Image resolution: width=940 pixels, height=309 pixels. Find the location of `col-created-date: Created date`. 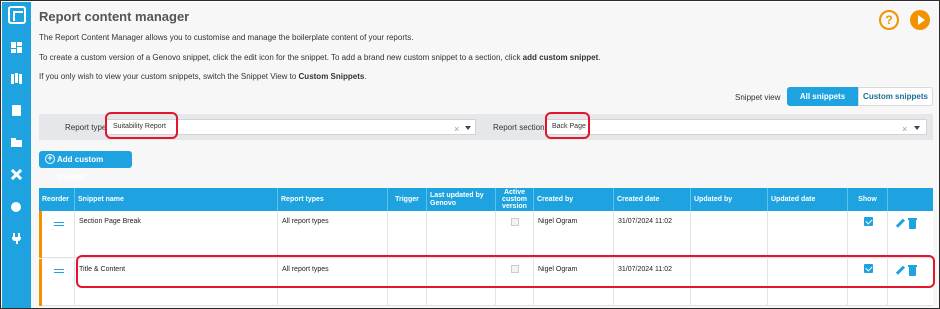

col-created-date: Created date is located at coordinates (652, 199).